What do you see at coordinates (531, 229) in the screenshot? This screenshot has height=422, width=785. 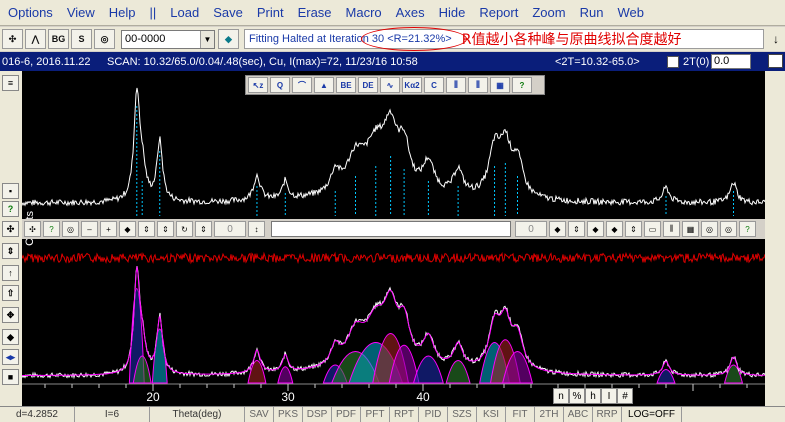 I see `field-b: 0` at bounding box center [531, 229].